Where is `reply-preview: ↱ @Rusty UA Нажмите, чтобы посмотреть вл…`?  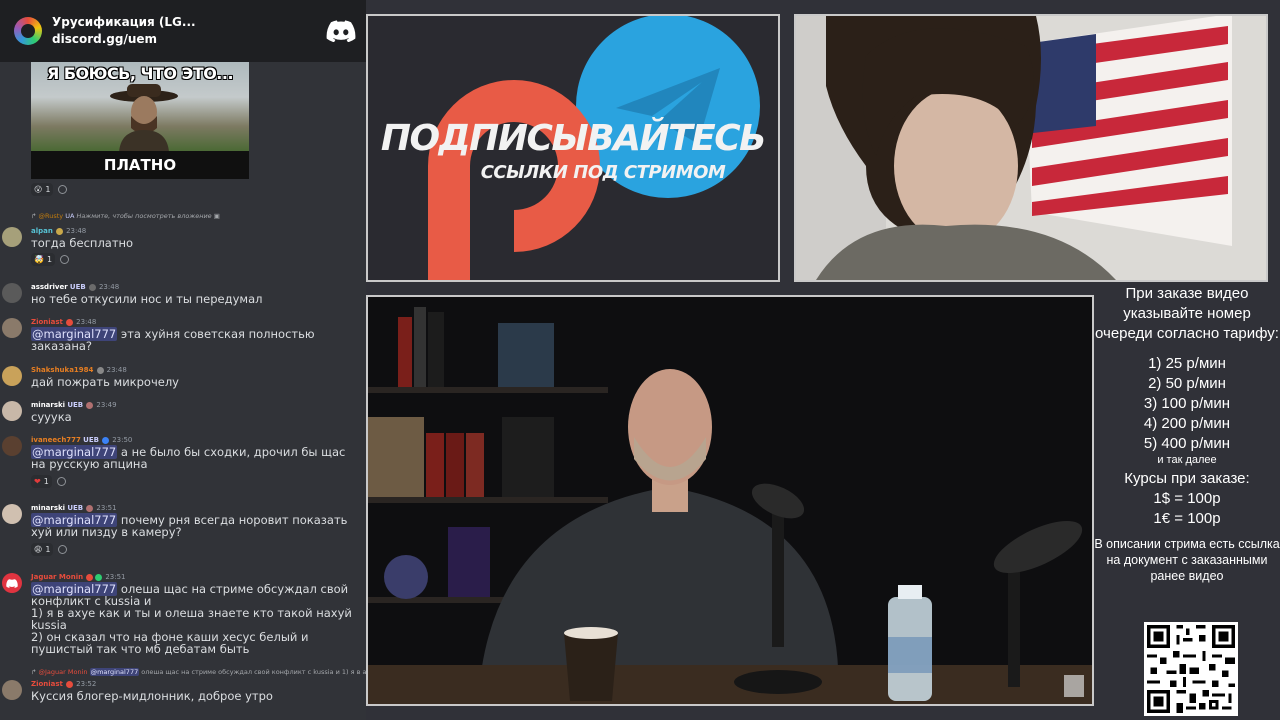 reply-preview: ↱ @Rusty UA Нажмите, чтобы посмотреть вл… is located at coordinates (125, 216).